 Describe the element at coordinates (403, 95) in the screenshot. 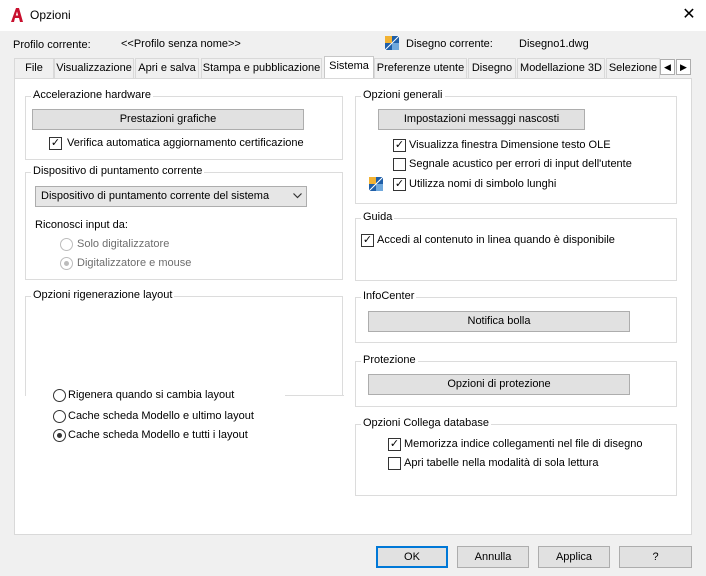

I see `general-options-group-title: Opzioni generali` at that location.